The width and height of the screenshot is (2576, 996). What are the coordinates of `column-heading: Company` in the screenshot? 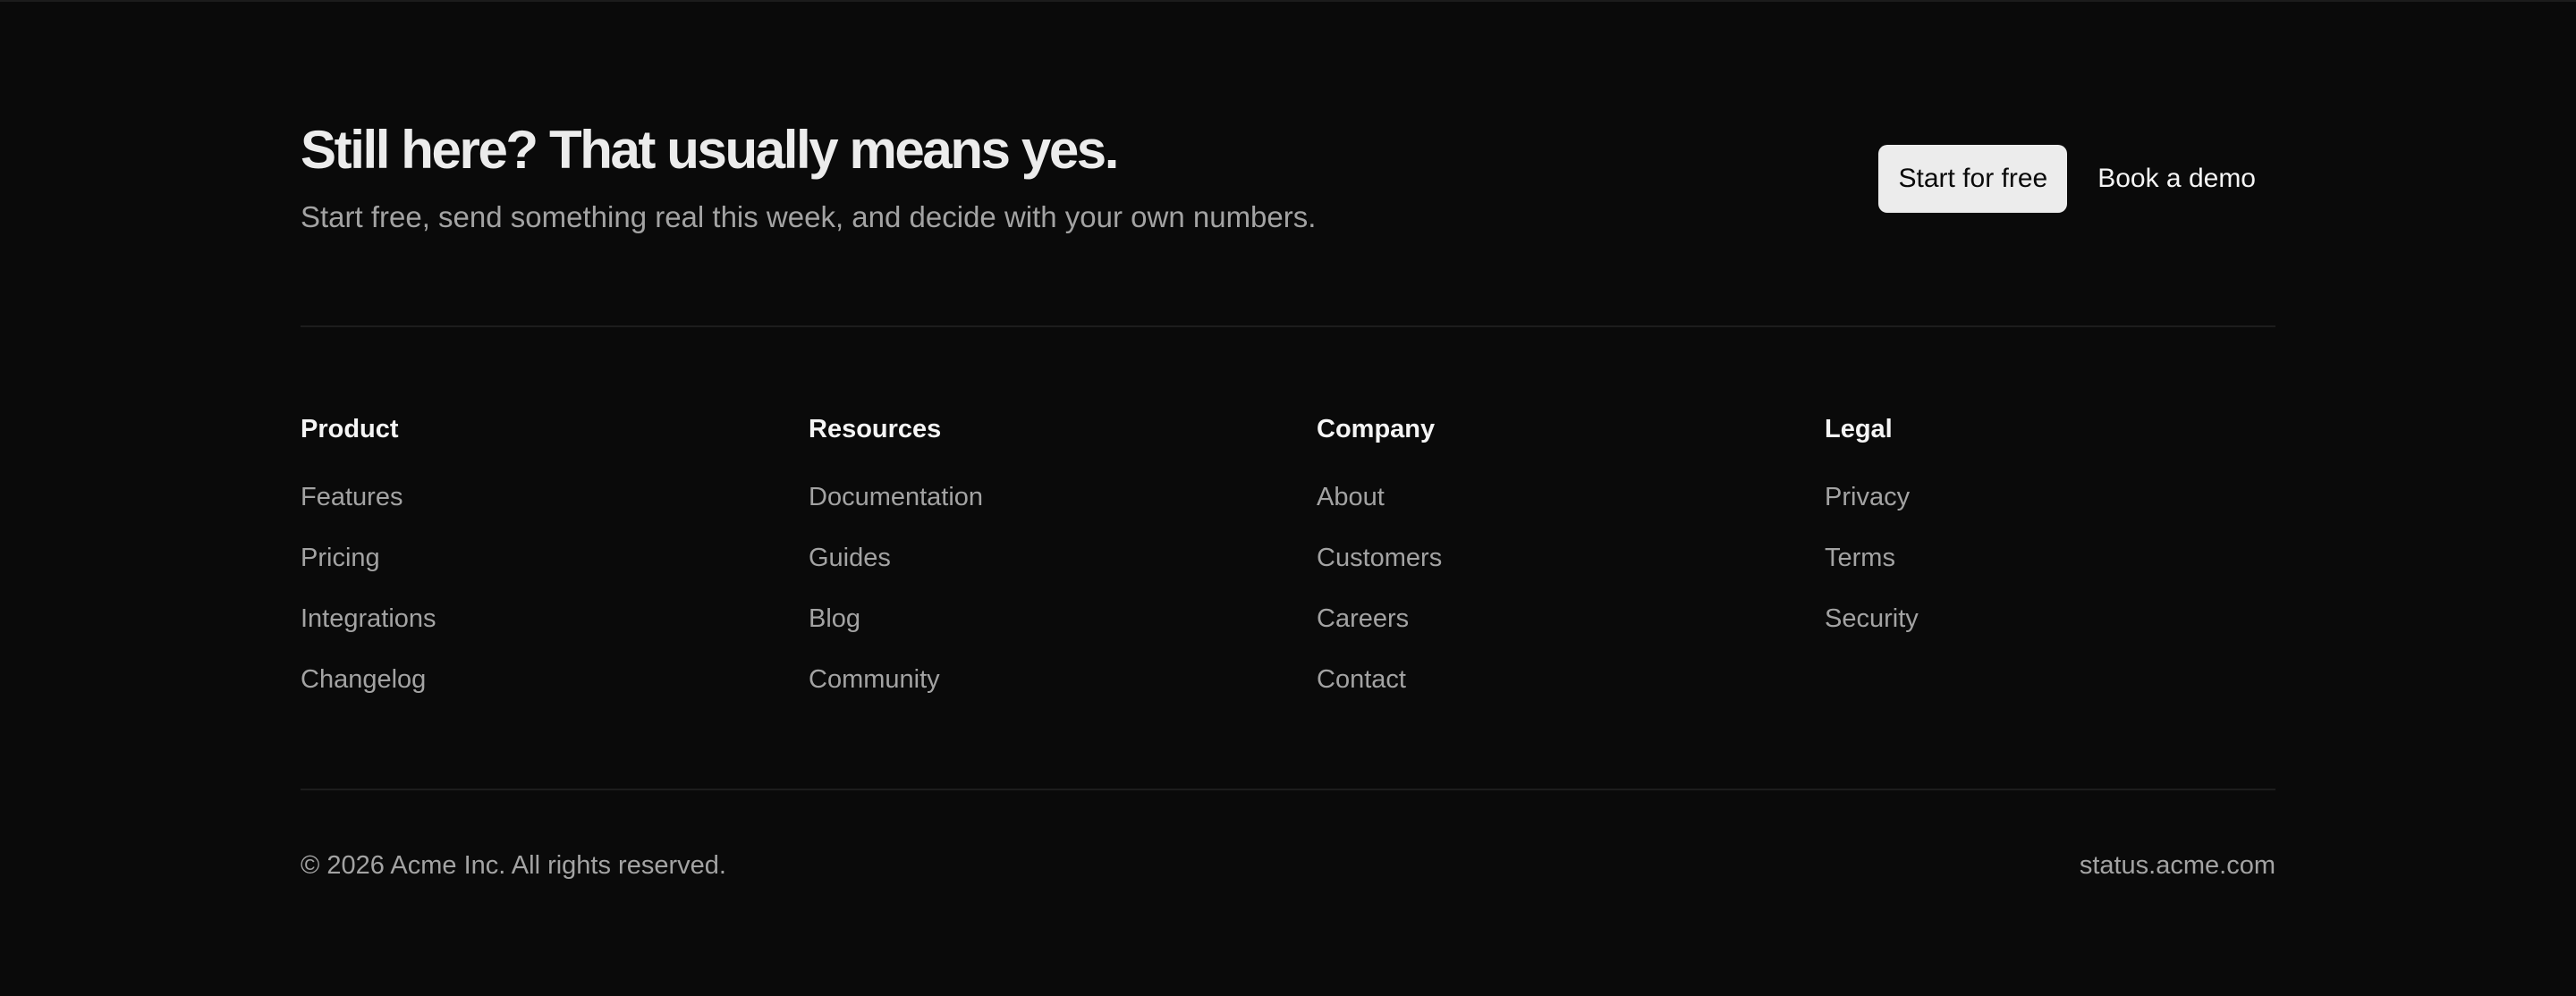 It's located at (1376, 429).